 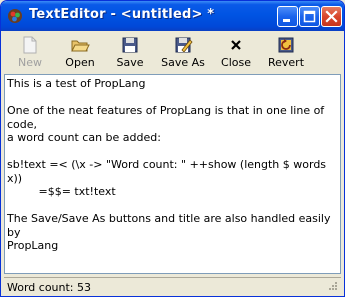 I want to click on save-as-button-label: Save As, so click(x=183, y=62).